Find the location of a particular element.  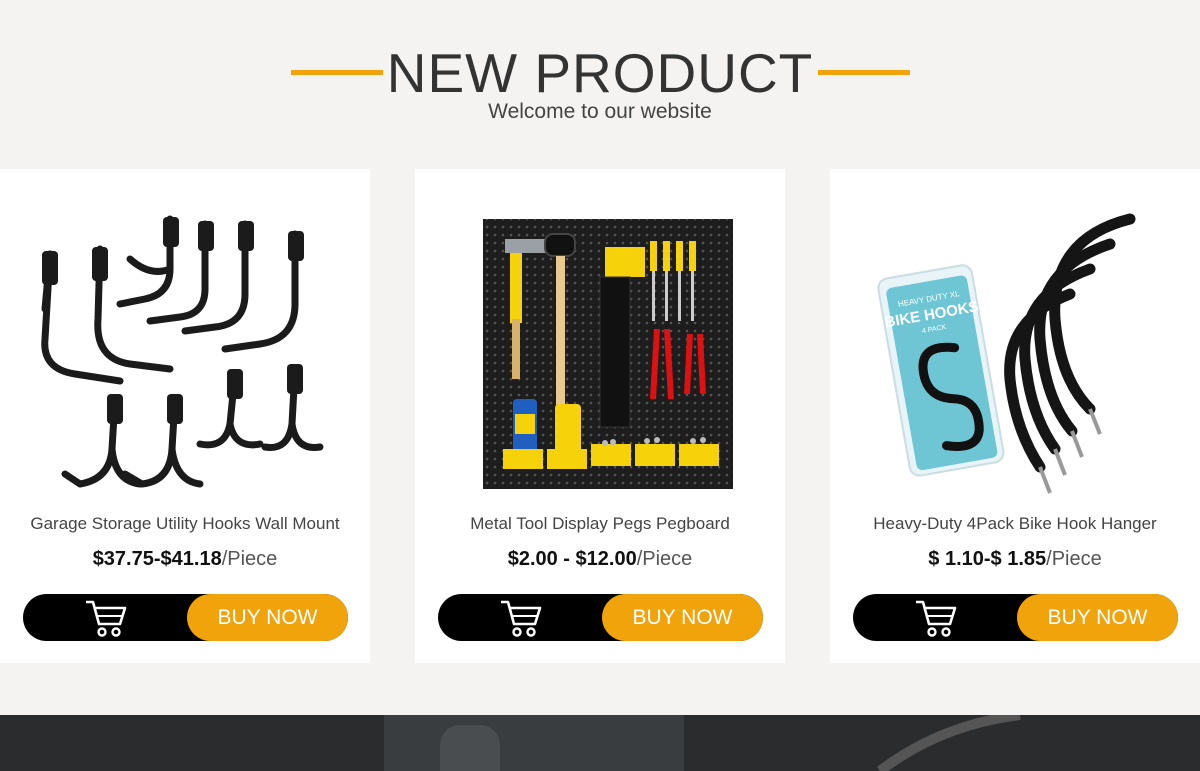

pegboard-image is located at coordinates (600, 349).